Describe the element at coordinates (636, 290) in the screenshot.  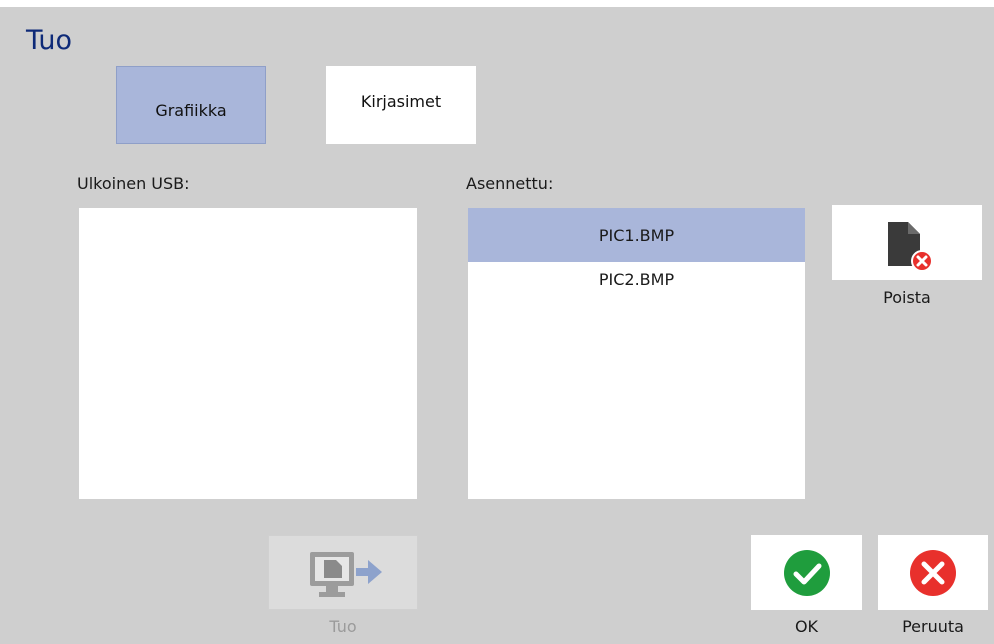
I see `list-item: PIC2.BMP` at that location.